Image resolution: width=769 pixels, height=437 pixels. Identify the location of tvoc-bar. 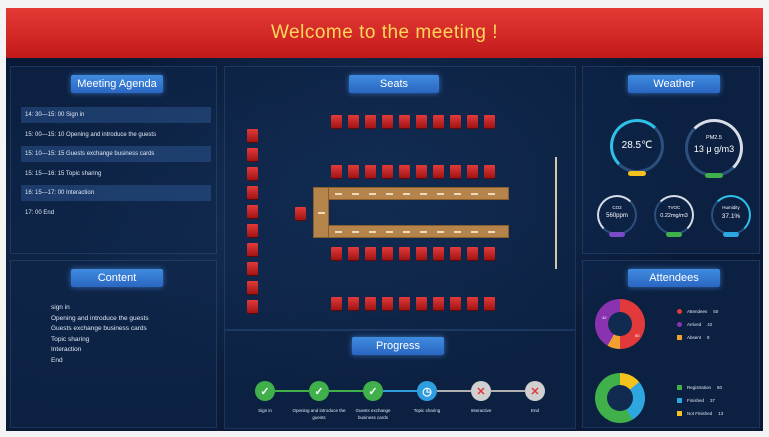
(674, 234).